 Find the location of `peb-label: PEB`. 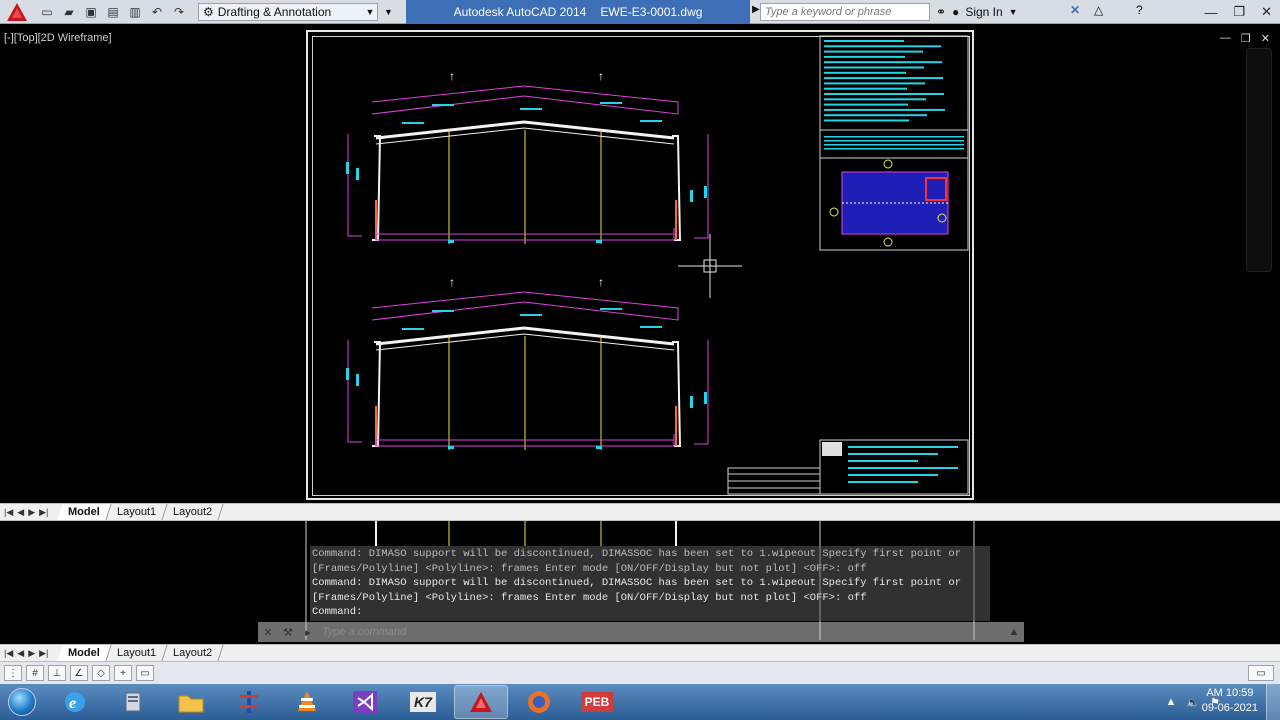

peb-label: PEB is located at coordinates (597, 702).